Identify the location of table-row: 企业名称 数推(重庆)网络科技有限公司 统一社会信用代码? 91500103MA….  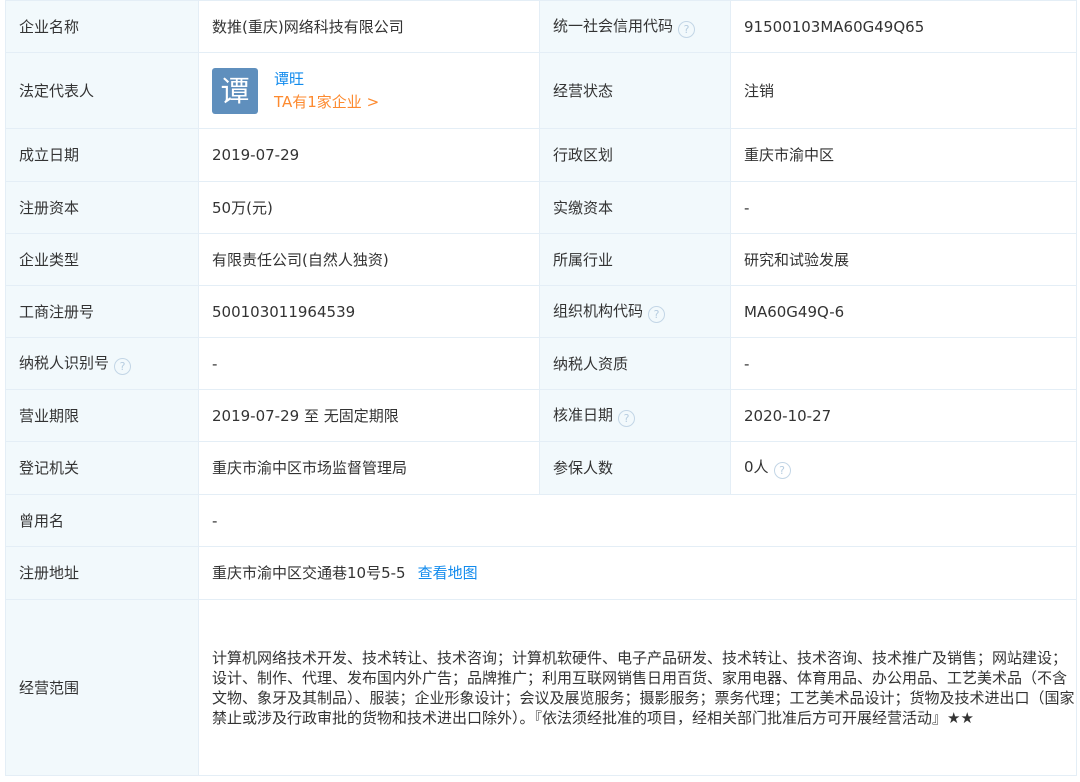
(541, 26).